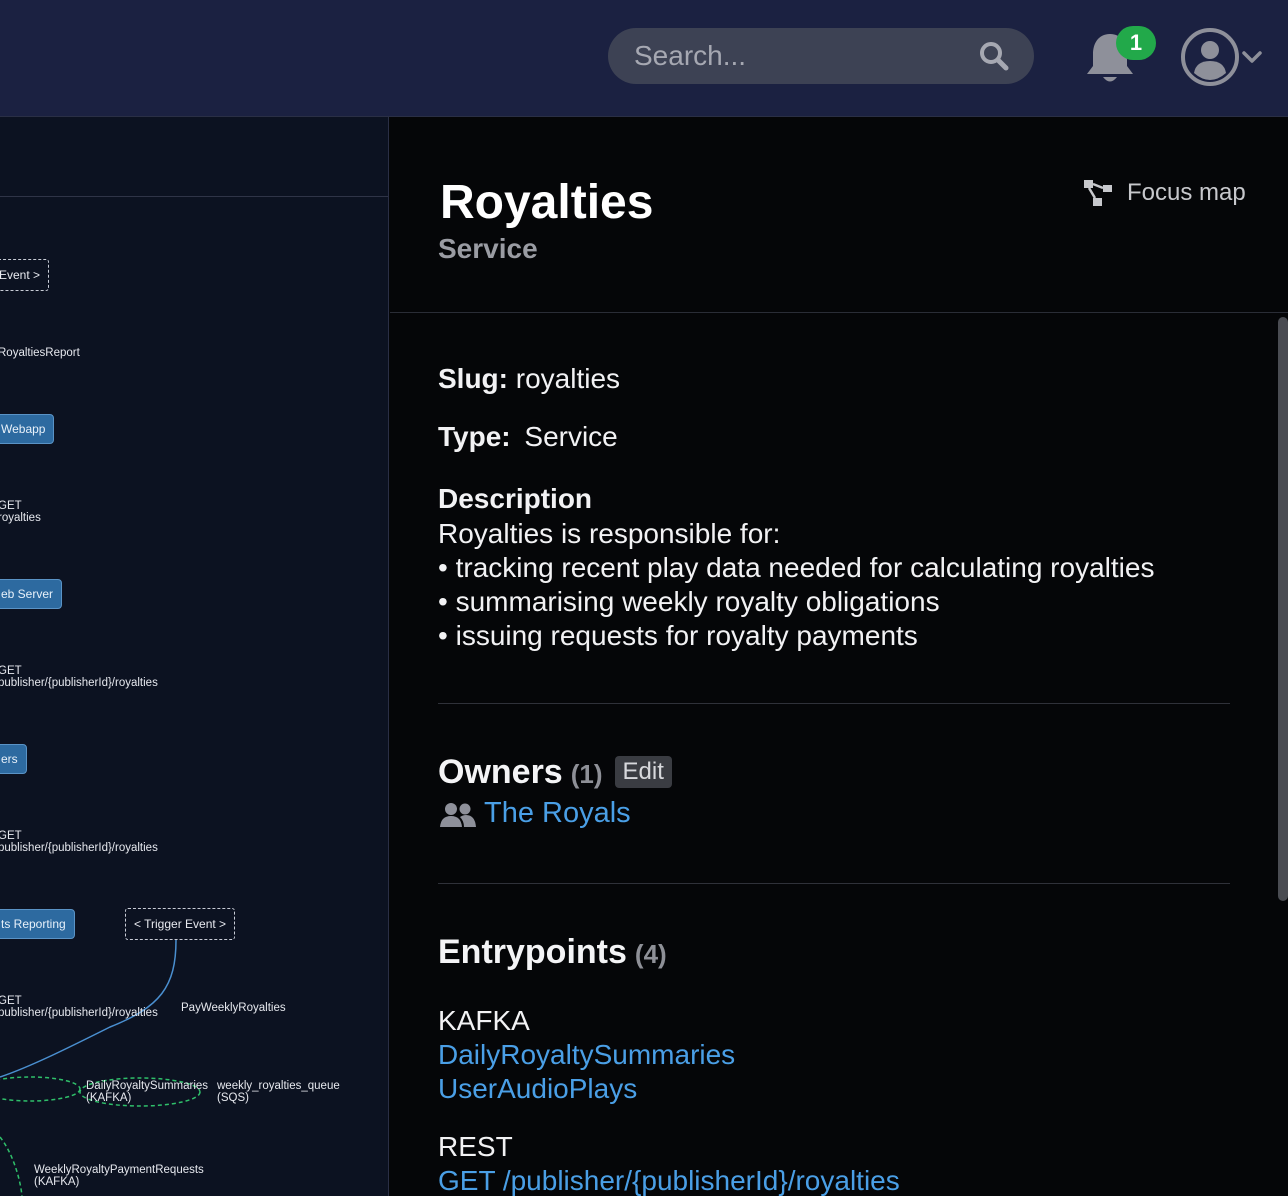 This screenshot has height=1196, width=1288. Describe the element at coordinates (79, 677) in the screenshot. I see `diagram-label-get-publisher-1: GET publisher/{publisherId}/royalties` at that location.